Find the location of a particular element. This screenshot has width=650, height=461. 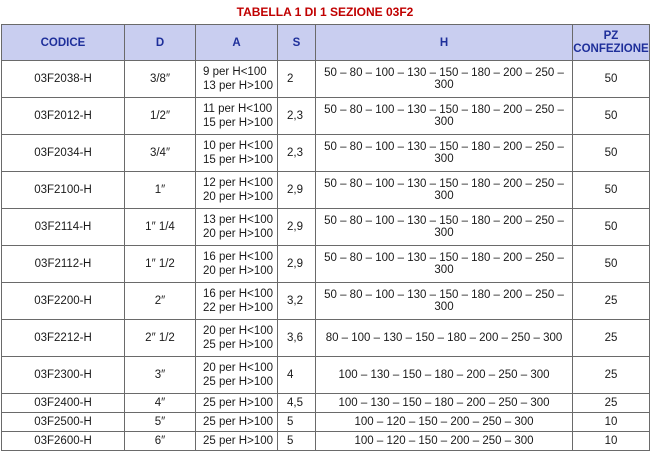

header-pz-confezione: PZ CONFEZIONE is located at coordinates (611, 42).